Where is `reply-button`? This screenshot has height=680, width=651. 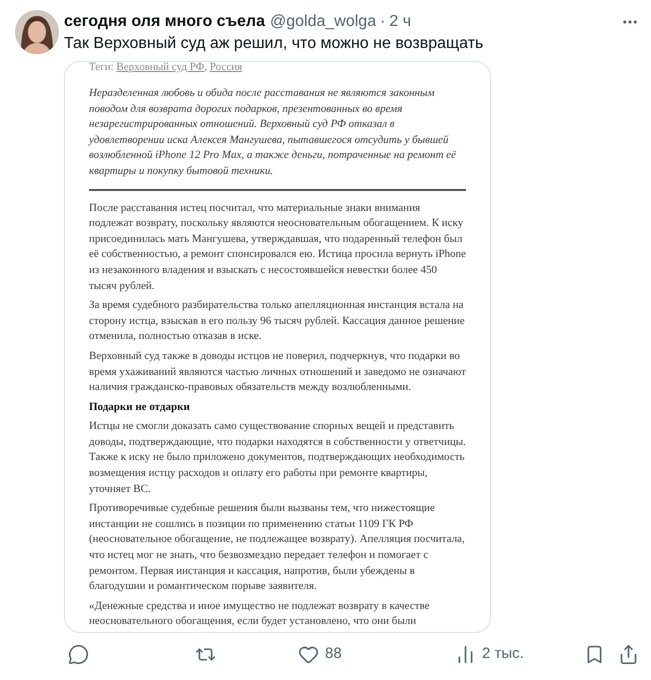 reply-button is located at coordinates (78, 654).